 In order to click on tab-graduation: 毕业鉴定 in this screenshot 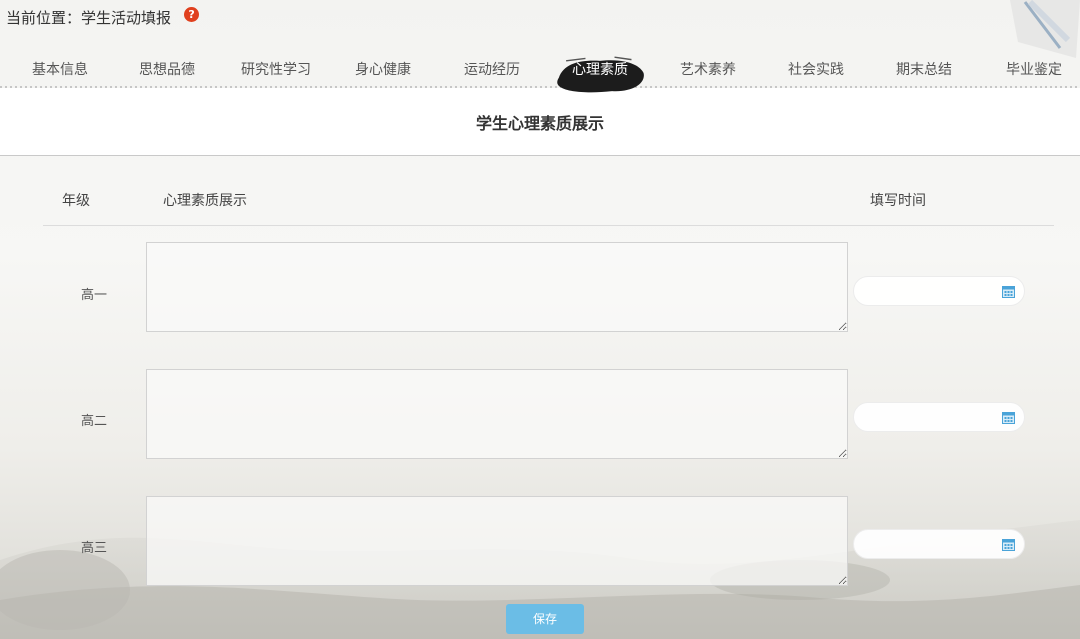, I will do `click(1034, 70)`.